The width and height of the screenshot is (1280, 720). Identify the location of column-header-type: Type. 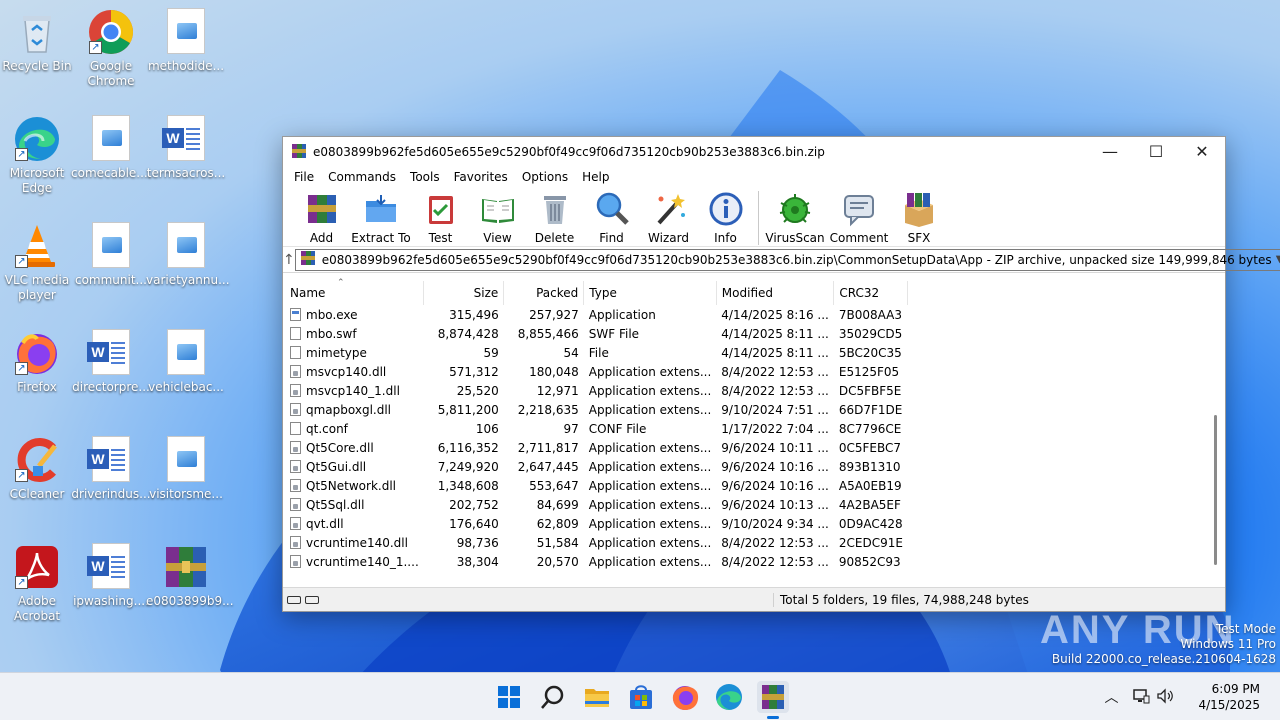
(650, 293).